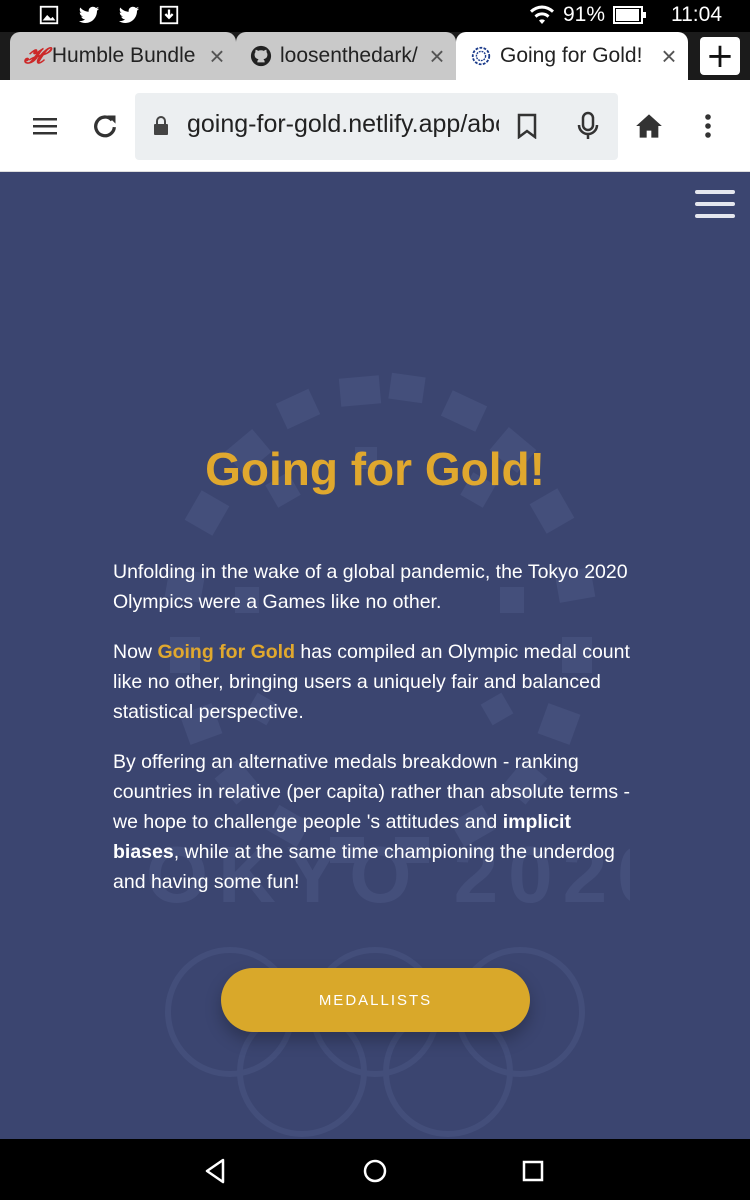 The image size is (750, 1200). I want to click on battery-icon, so click(629, 15).